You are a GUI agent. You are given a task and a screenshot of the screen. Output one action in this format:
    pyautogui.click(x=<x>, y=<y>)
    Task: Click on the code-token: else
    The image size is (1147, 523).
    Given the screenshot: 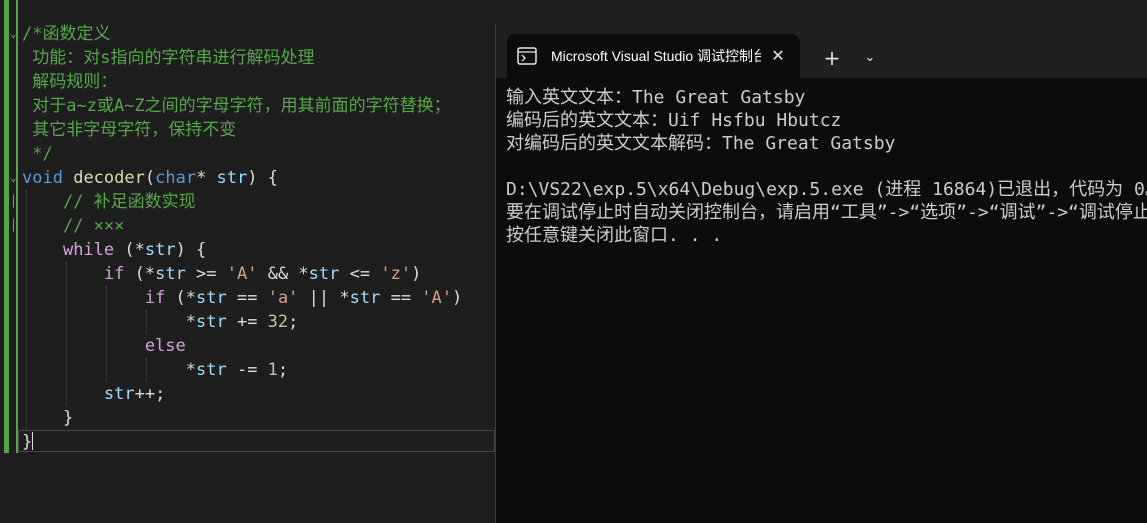 What is the action you would take?
    pyautogui.click(x=165, y=346)
    